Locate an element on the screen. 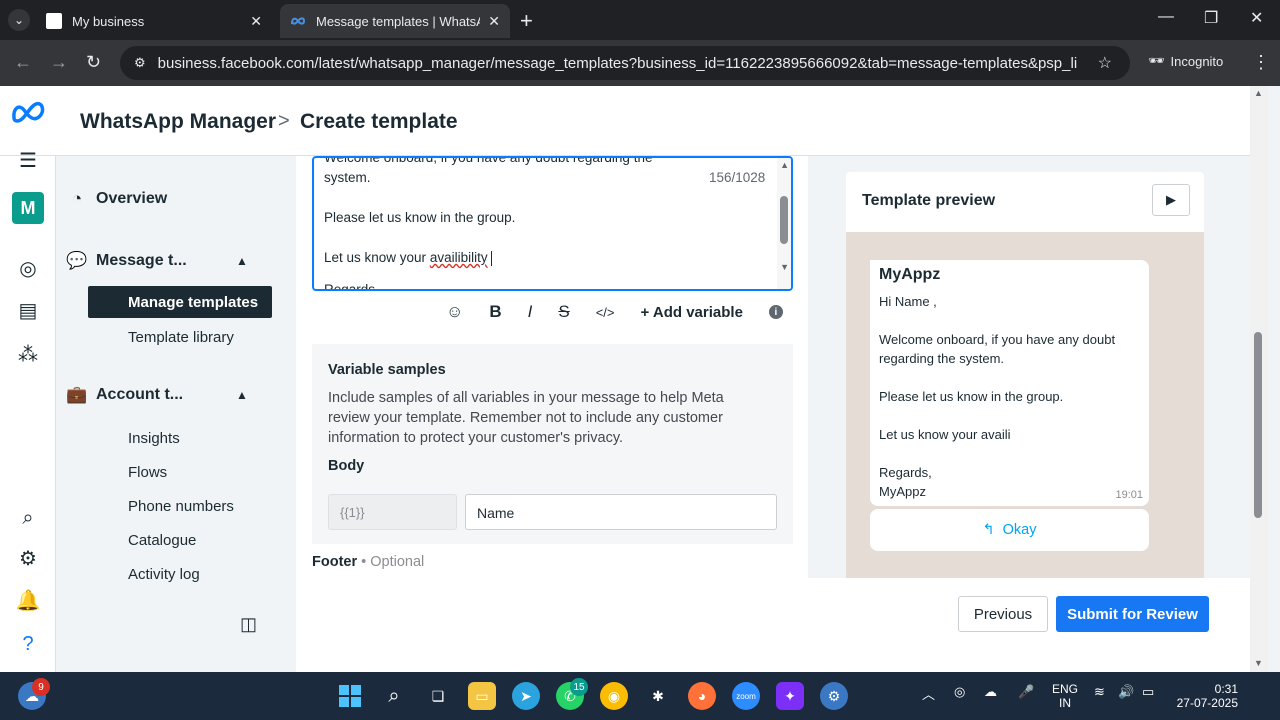 The height and width of the screenshot is (720, 1280). windows-start-icon is located at coordinates (350, 696).